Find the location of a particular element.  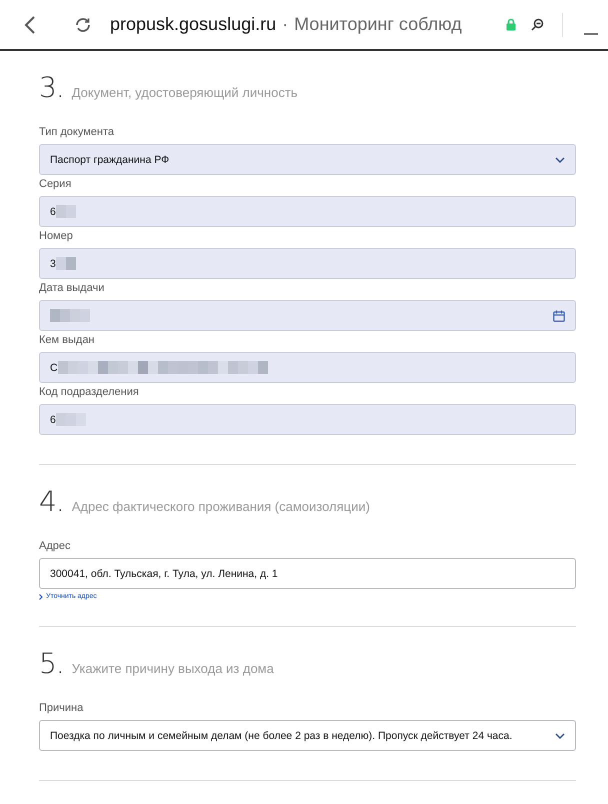

section-title: Документ, удостоверяющий личность is located at coordinates (185, 92).